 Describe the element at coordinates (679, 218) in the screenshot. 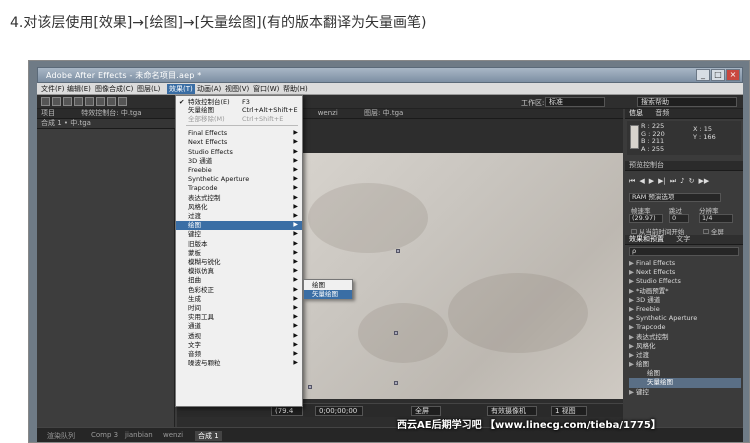

I see `skip-field: 0` at that location.